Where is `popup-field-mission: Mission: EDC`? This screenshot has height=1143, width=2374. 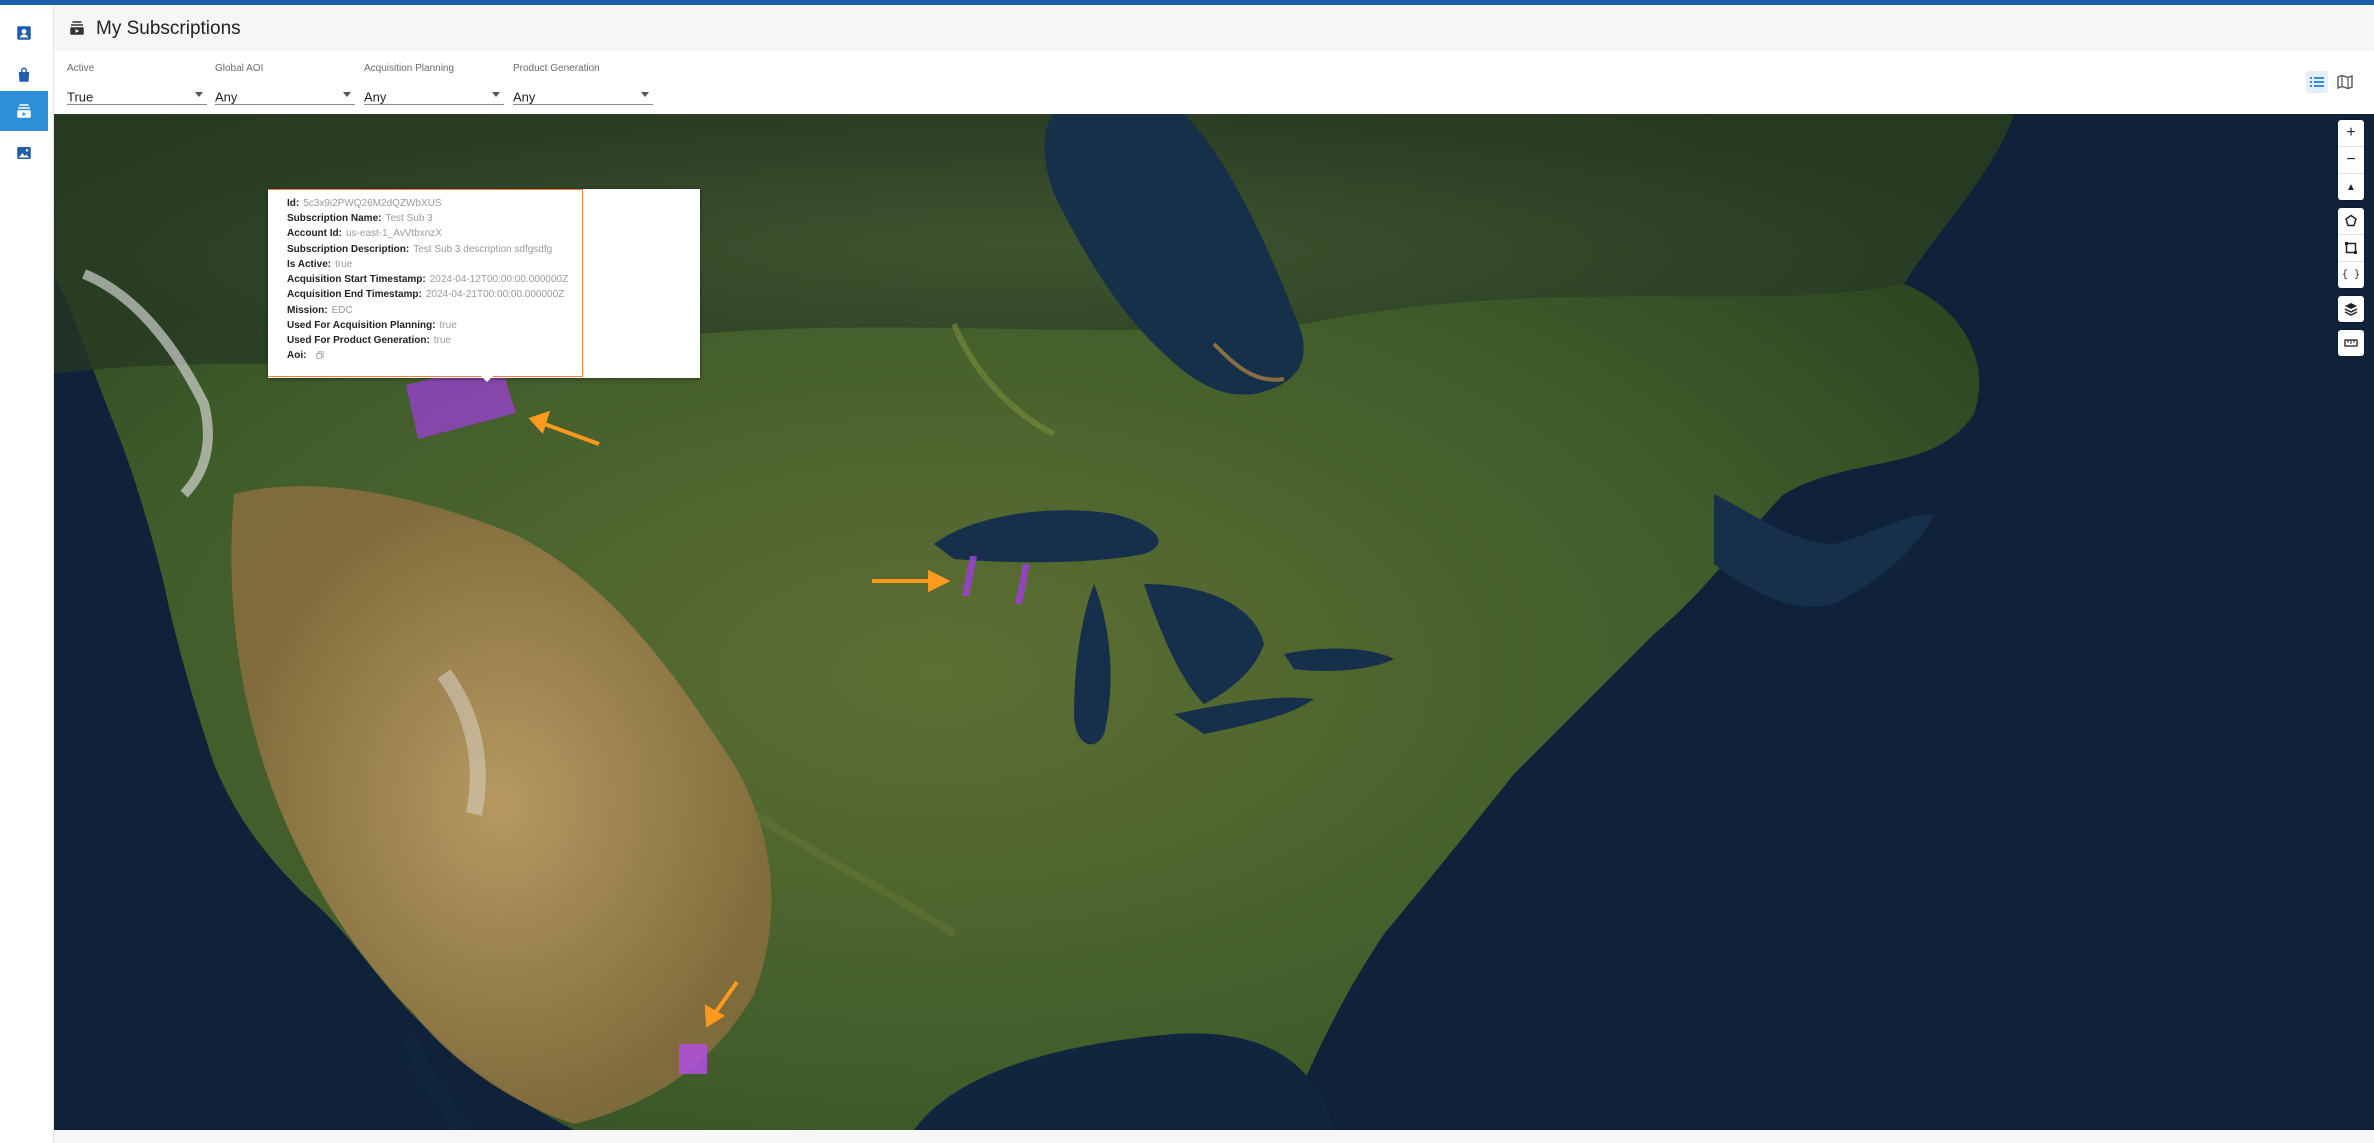 popup-field-mission: Mission: EDC is located at coordinates (320, 310).